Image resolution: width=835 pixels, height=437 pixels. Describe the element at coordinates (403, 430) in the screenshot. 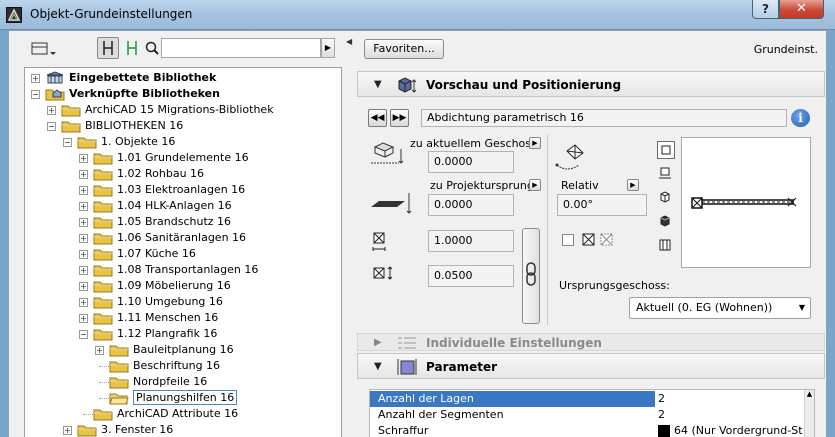

I see `parameter-name: Schraffur` at that location.